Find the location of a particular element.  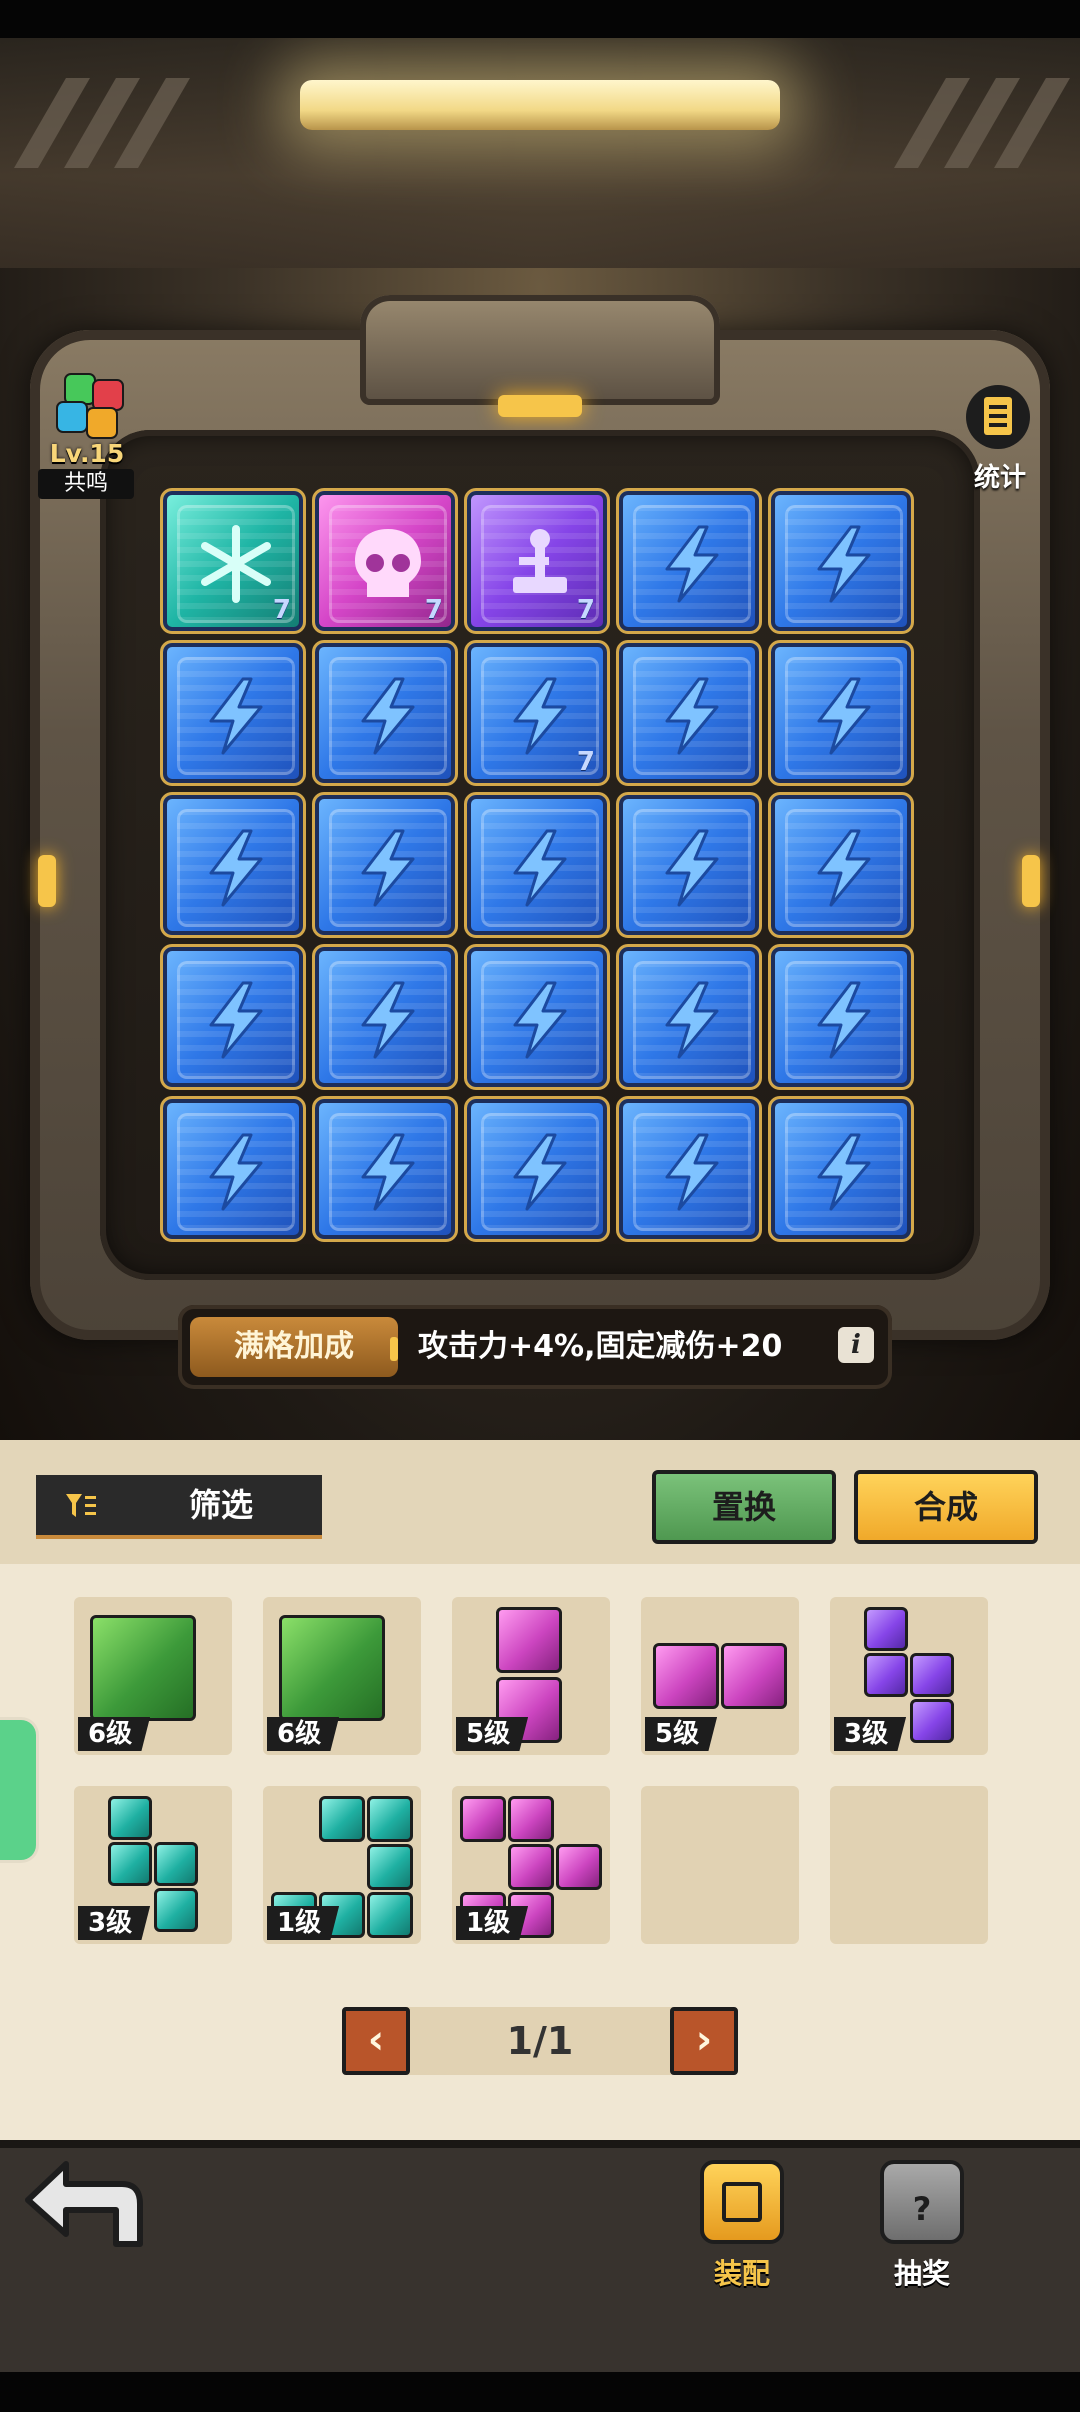

ceiling-light is located at coordinates (540, 105).